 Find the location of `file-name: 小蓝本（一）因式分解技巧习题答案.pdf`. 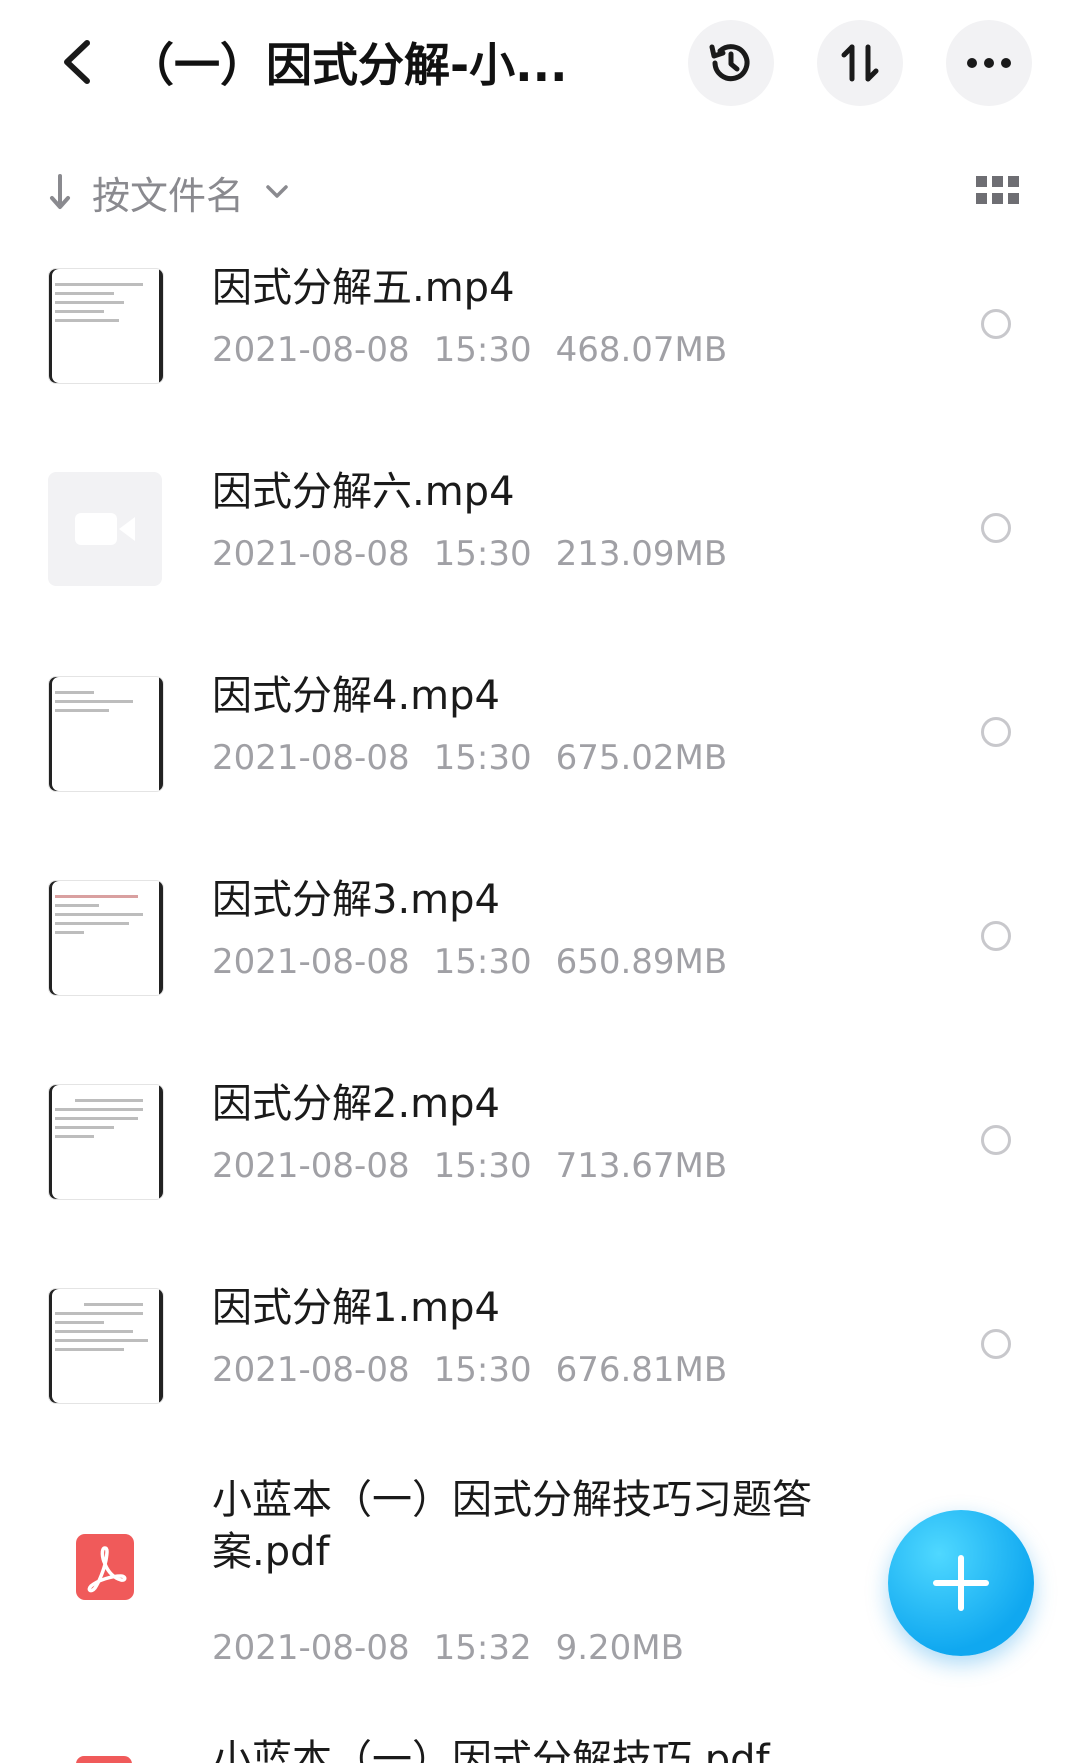

file-name: 小蓝本（一）因式分解技巧习题答案.pdf is located at coordinates (512, 1526).